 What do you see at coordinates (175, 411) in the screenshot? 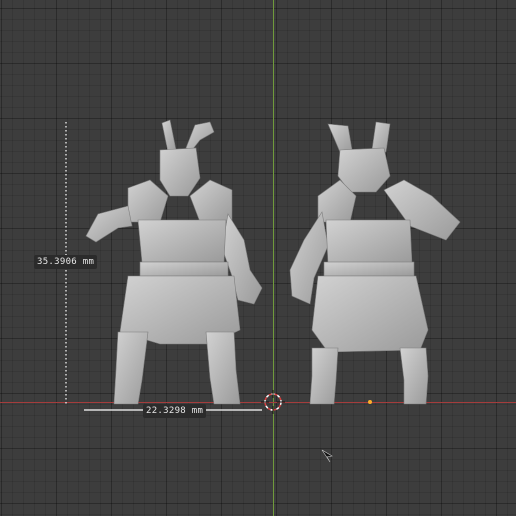
I see `width-measurement-label: 22.3298 mm` at bounding box center [175, 411].